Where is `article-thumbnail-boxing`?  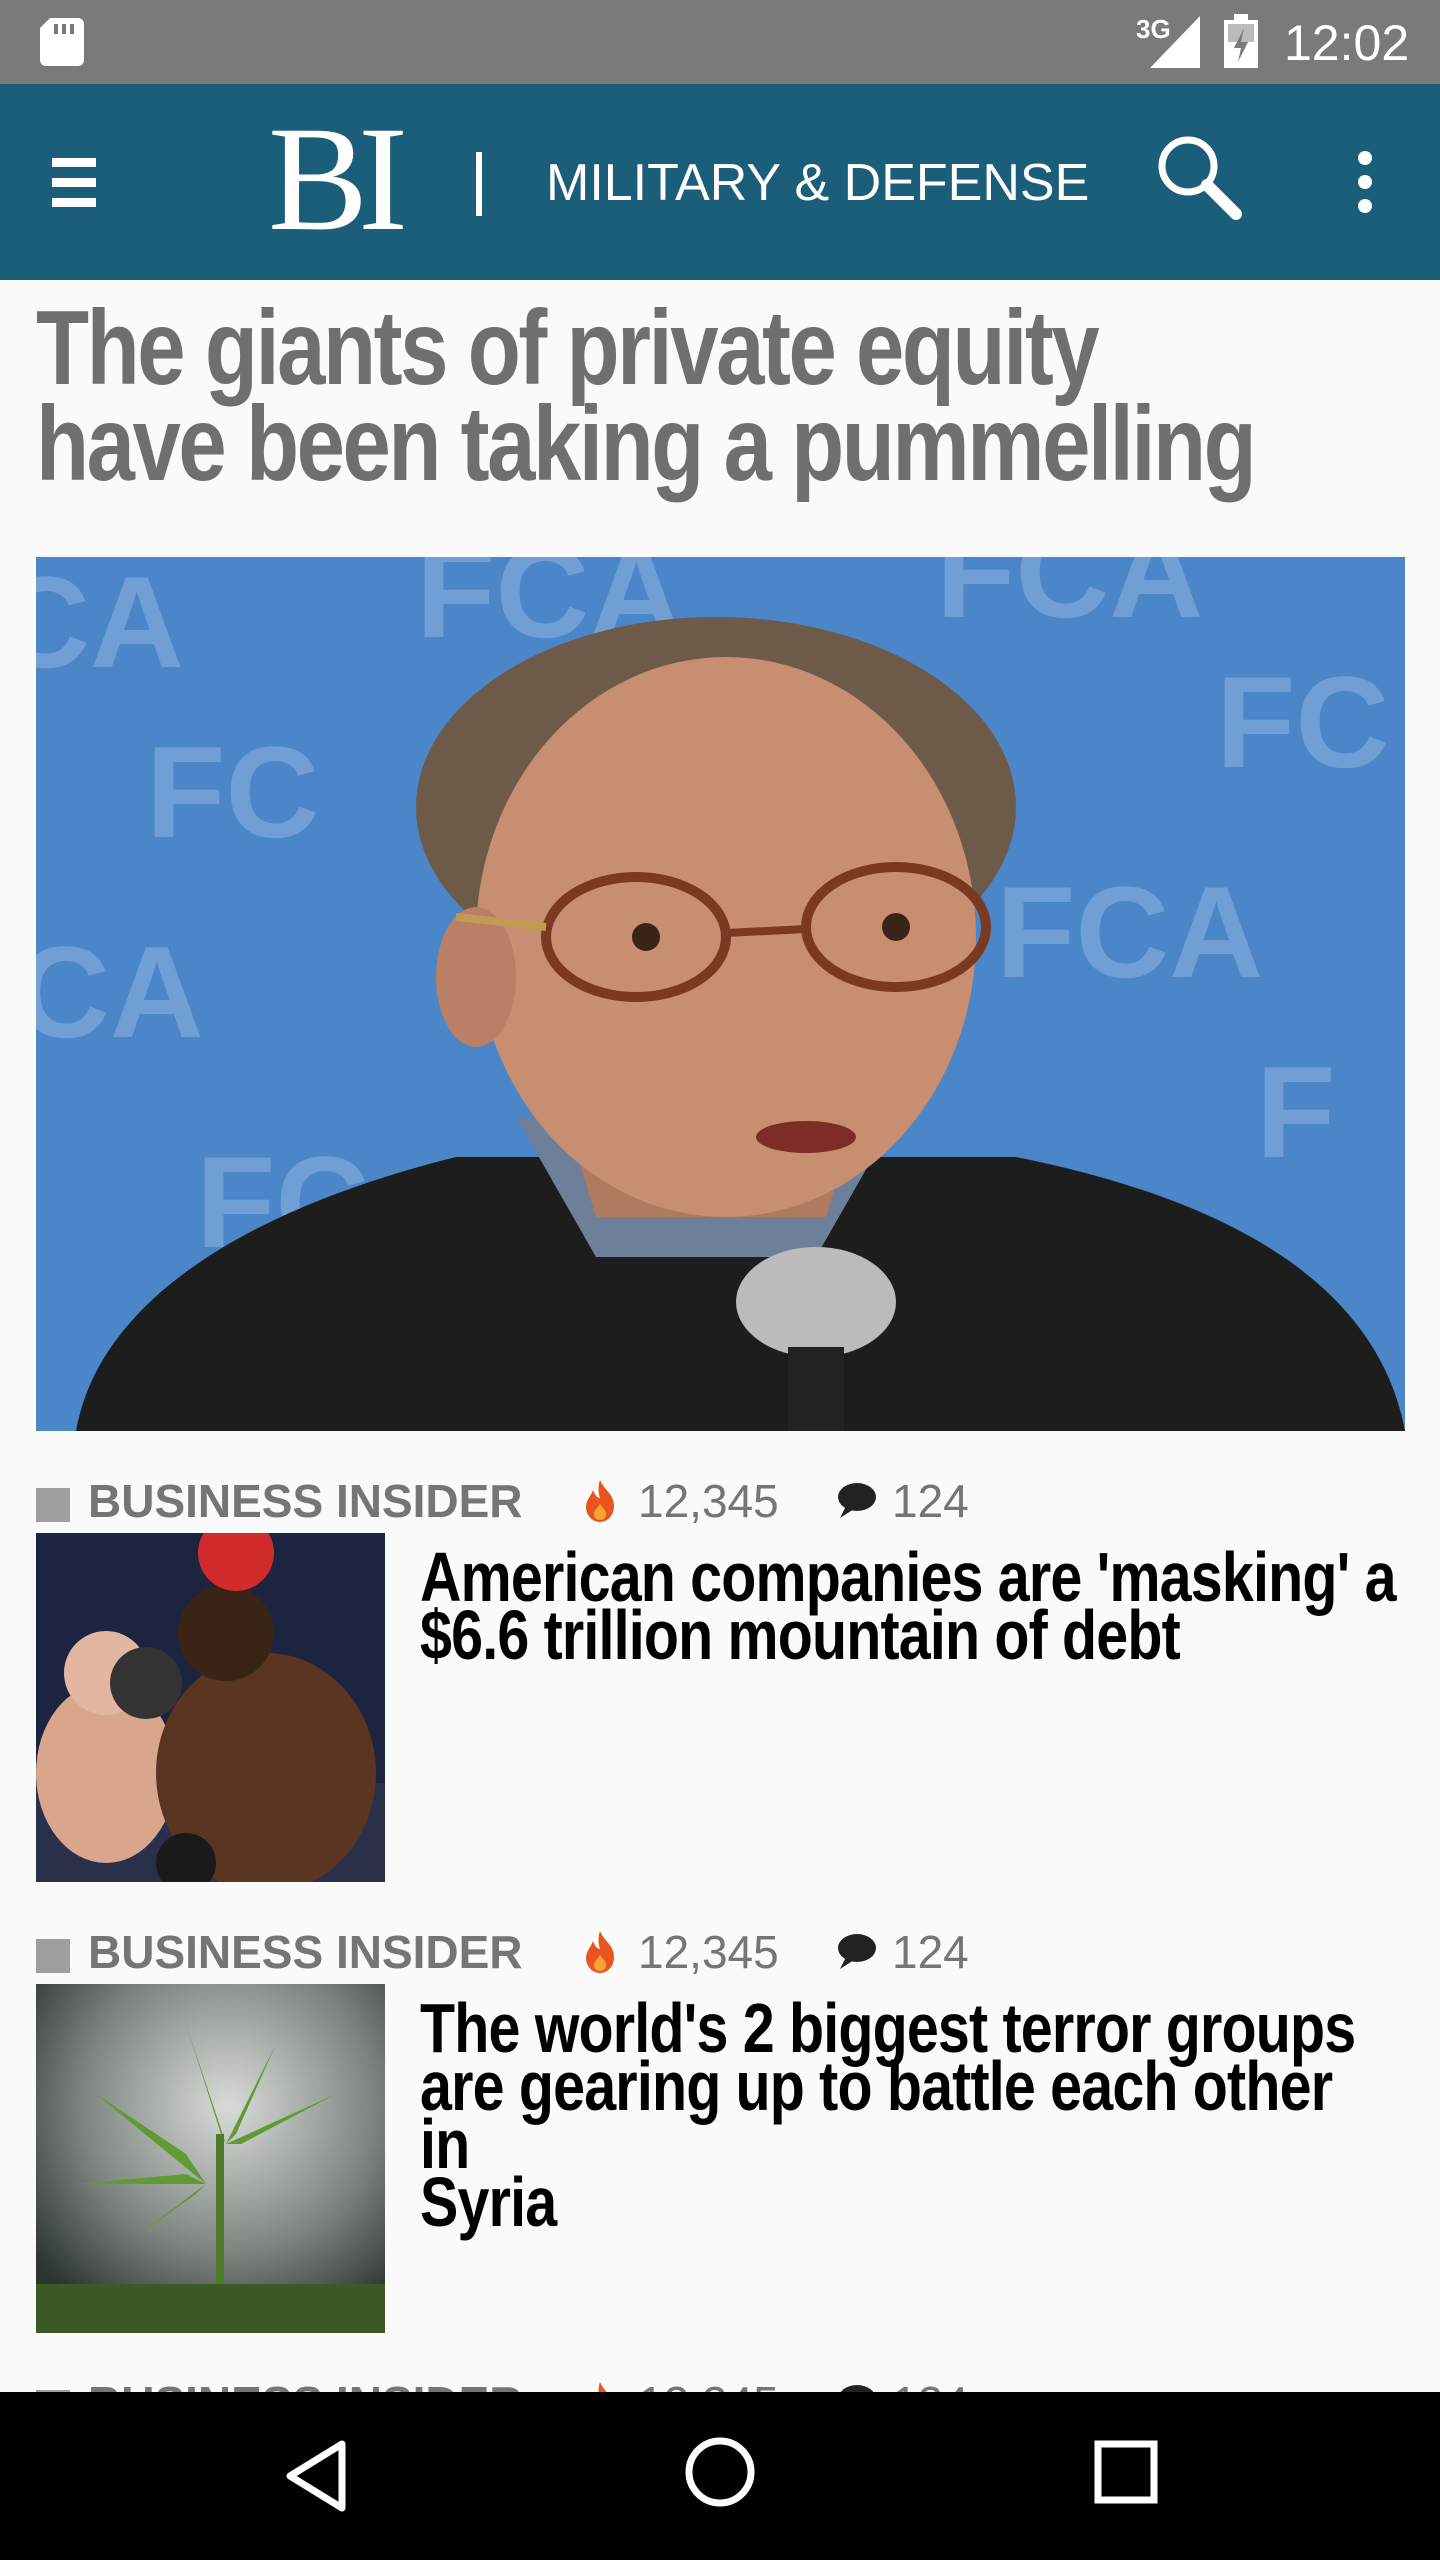
article-thumbnail-boxing is located at coordinates (210, 1707).